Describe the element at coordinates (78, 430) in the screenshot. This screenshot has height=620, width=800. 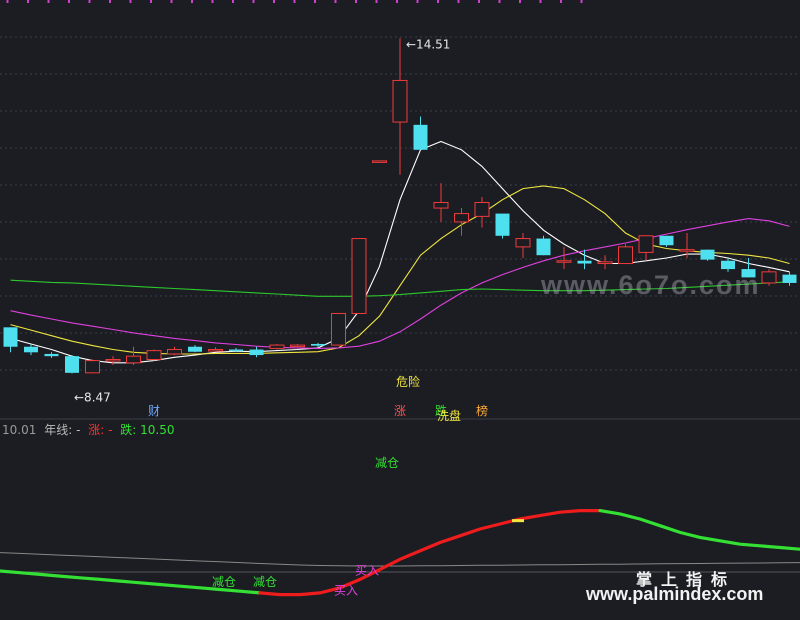
I see `indicator-value-1: -` at that location.